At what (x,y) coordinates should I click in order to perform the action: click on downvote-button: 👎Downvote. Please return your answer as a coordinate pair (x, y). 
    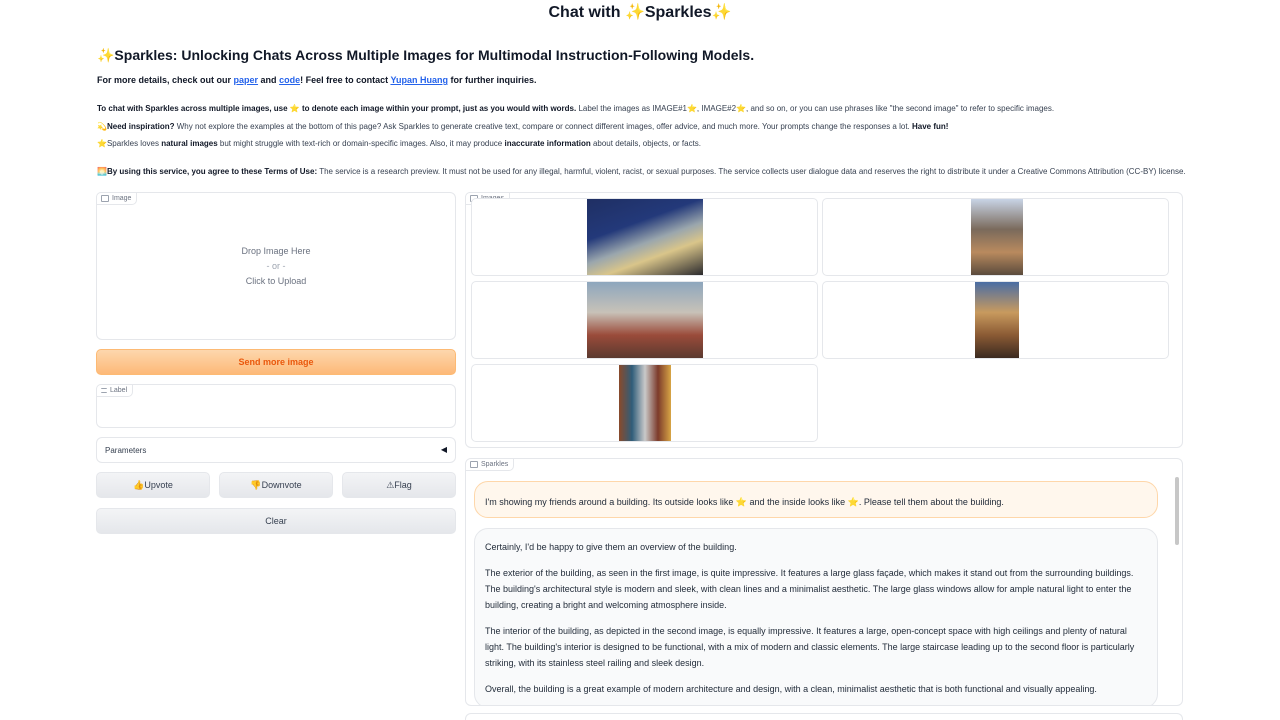
    Looking at the image, I should click on (276, 485).